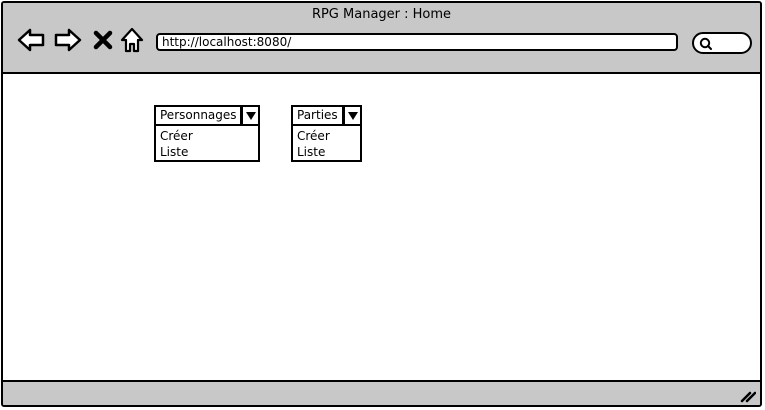  I want to click on dropdown-parties-toggle, so click(352, 115).